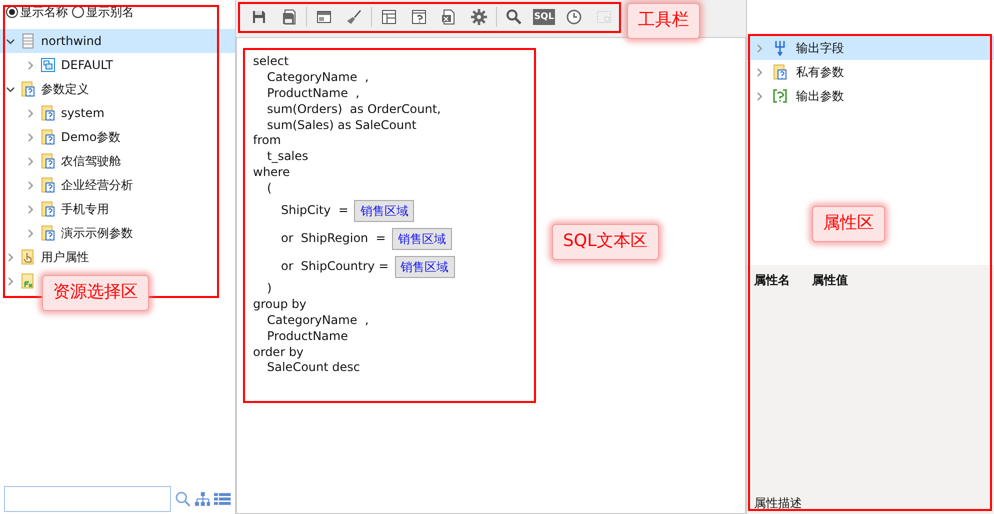 Image resolution: width=994 pixels, height=514 pixels. Describe the element at coordinates (574, 17) in the screenshot. I see `clock-icon` at that location.